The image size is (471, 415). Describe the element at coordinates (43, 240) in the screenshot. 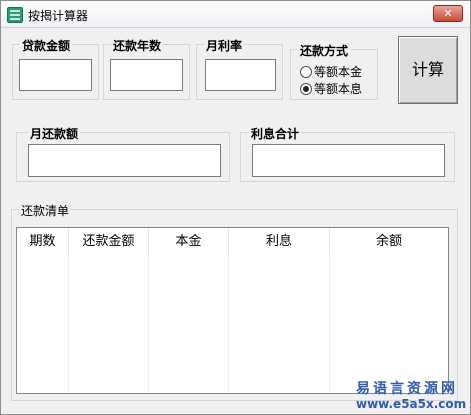

I see `column-header-period: 期数` at that location.